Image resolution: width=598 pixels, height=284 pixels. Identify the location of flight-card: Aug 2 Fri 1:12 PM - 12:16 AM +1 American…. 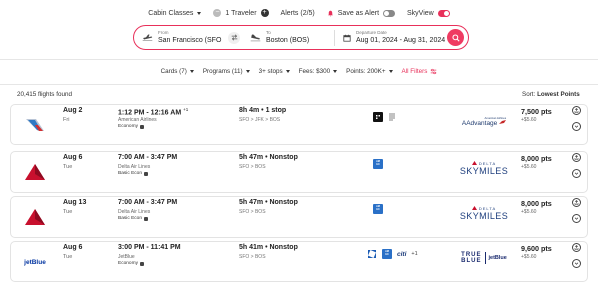
(299, 124).